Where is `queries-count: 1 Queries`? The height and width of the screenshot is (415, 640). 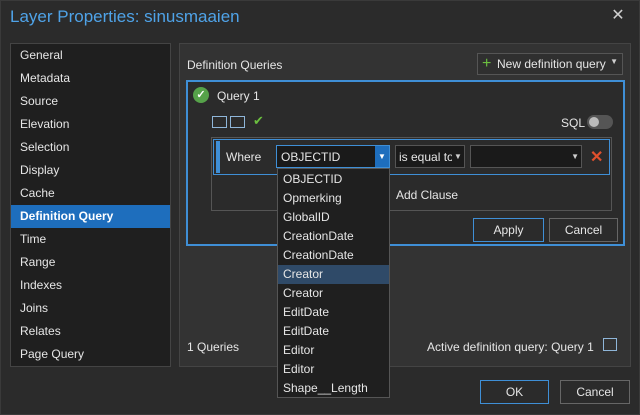
queries-count: 1 Queries is located at coordinates (213, 347).